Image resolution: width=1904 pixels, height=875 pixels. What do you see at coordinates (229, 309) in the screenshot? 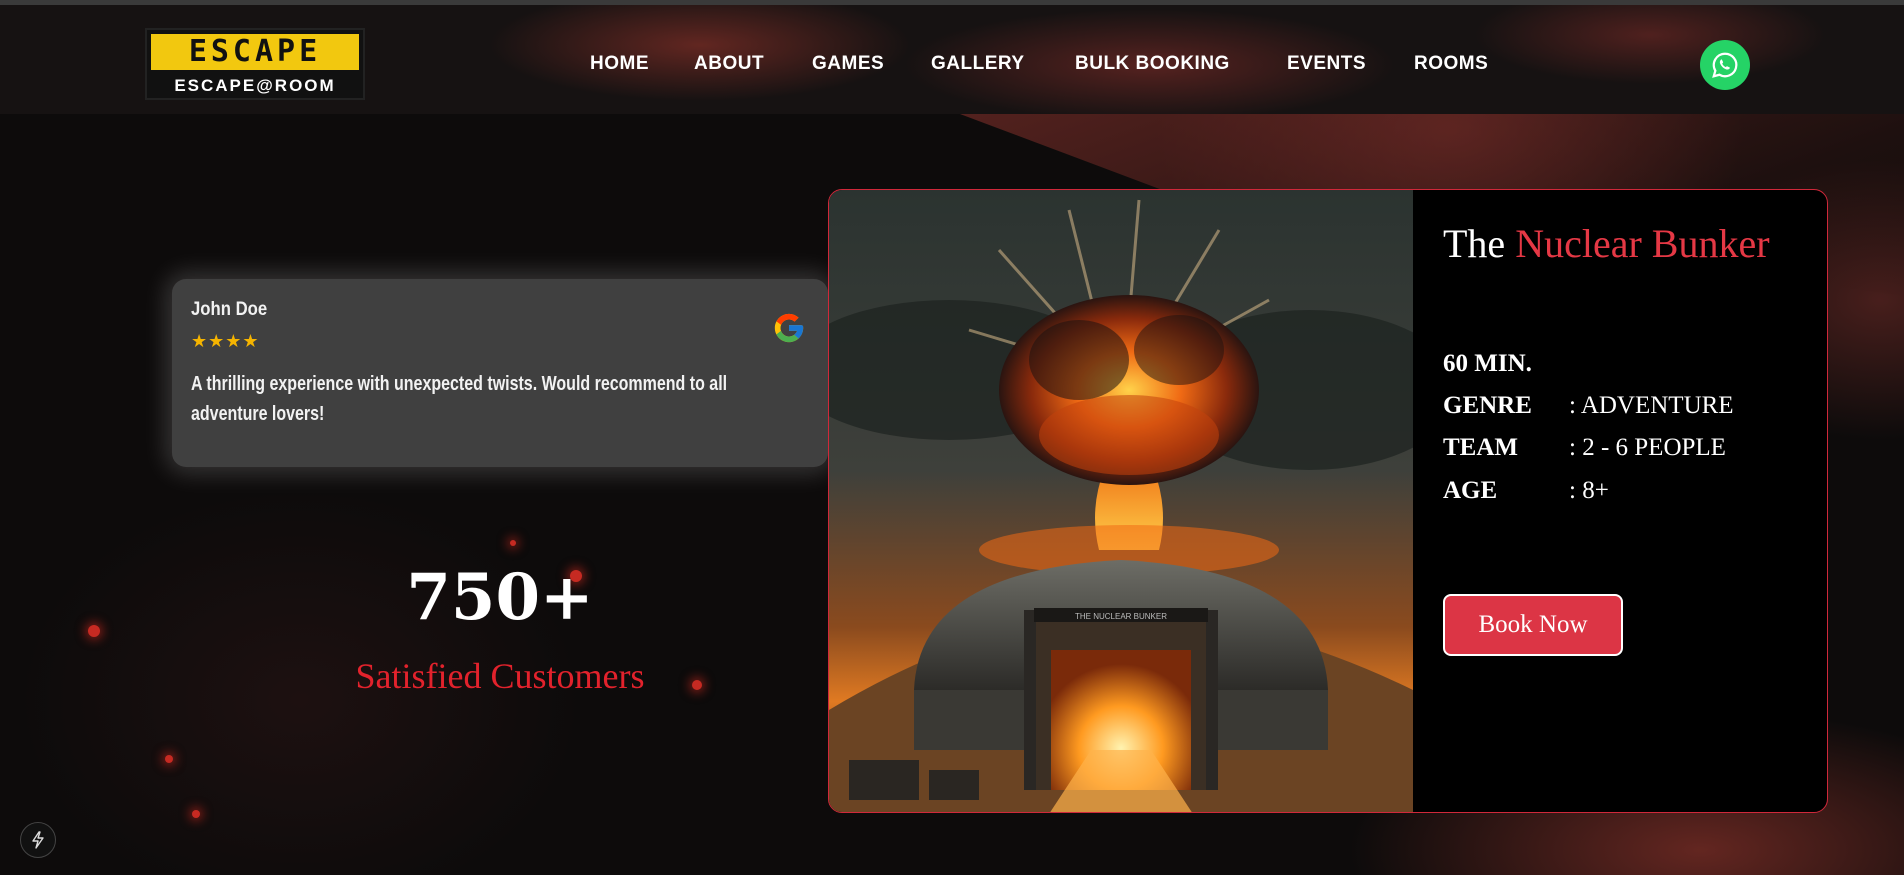
I see `reviewer-name: John Doe` at bounding box center [229, 309].